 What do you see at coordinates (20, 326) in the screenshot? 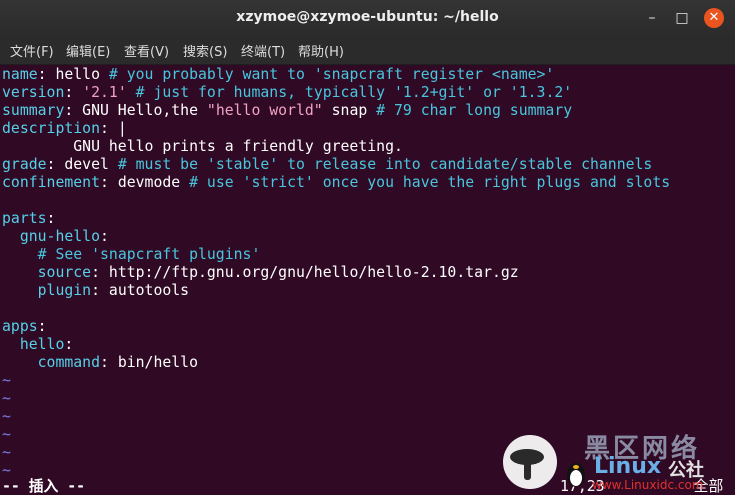
I see `yaml-key: apps` at bounding box center [20, 326].